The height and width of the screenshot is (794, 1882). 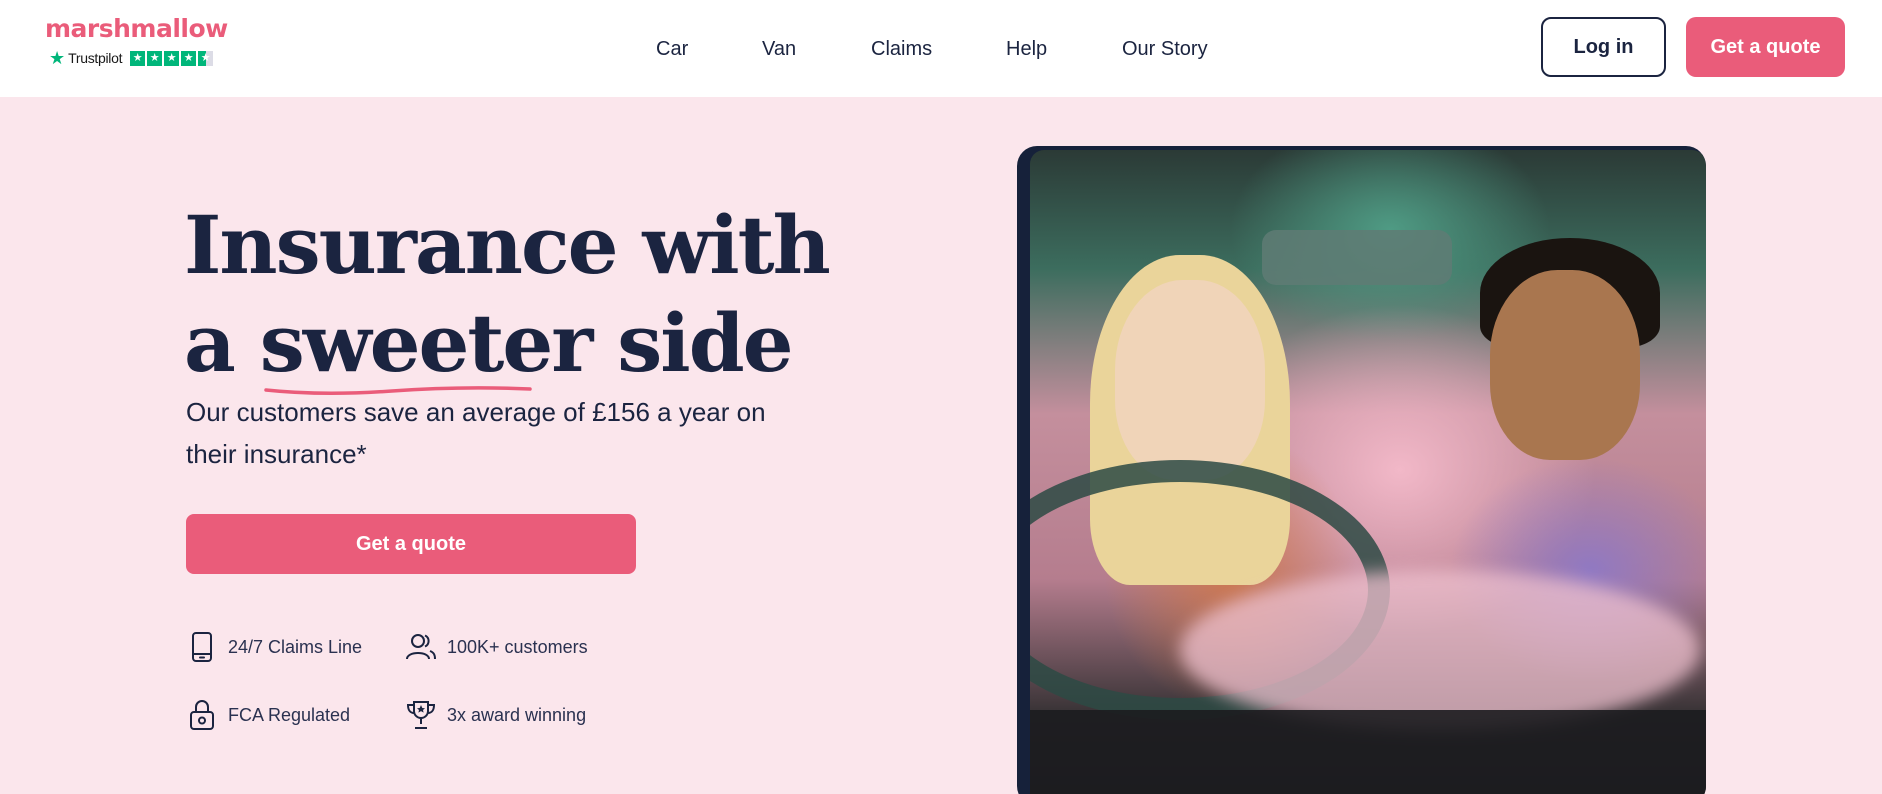 I want to click on lock-icon, so click(x=202, y=715).